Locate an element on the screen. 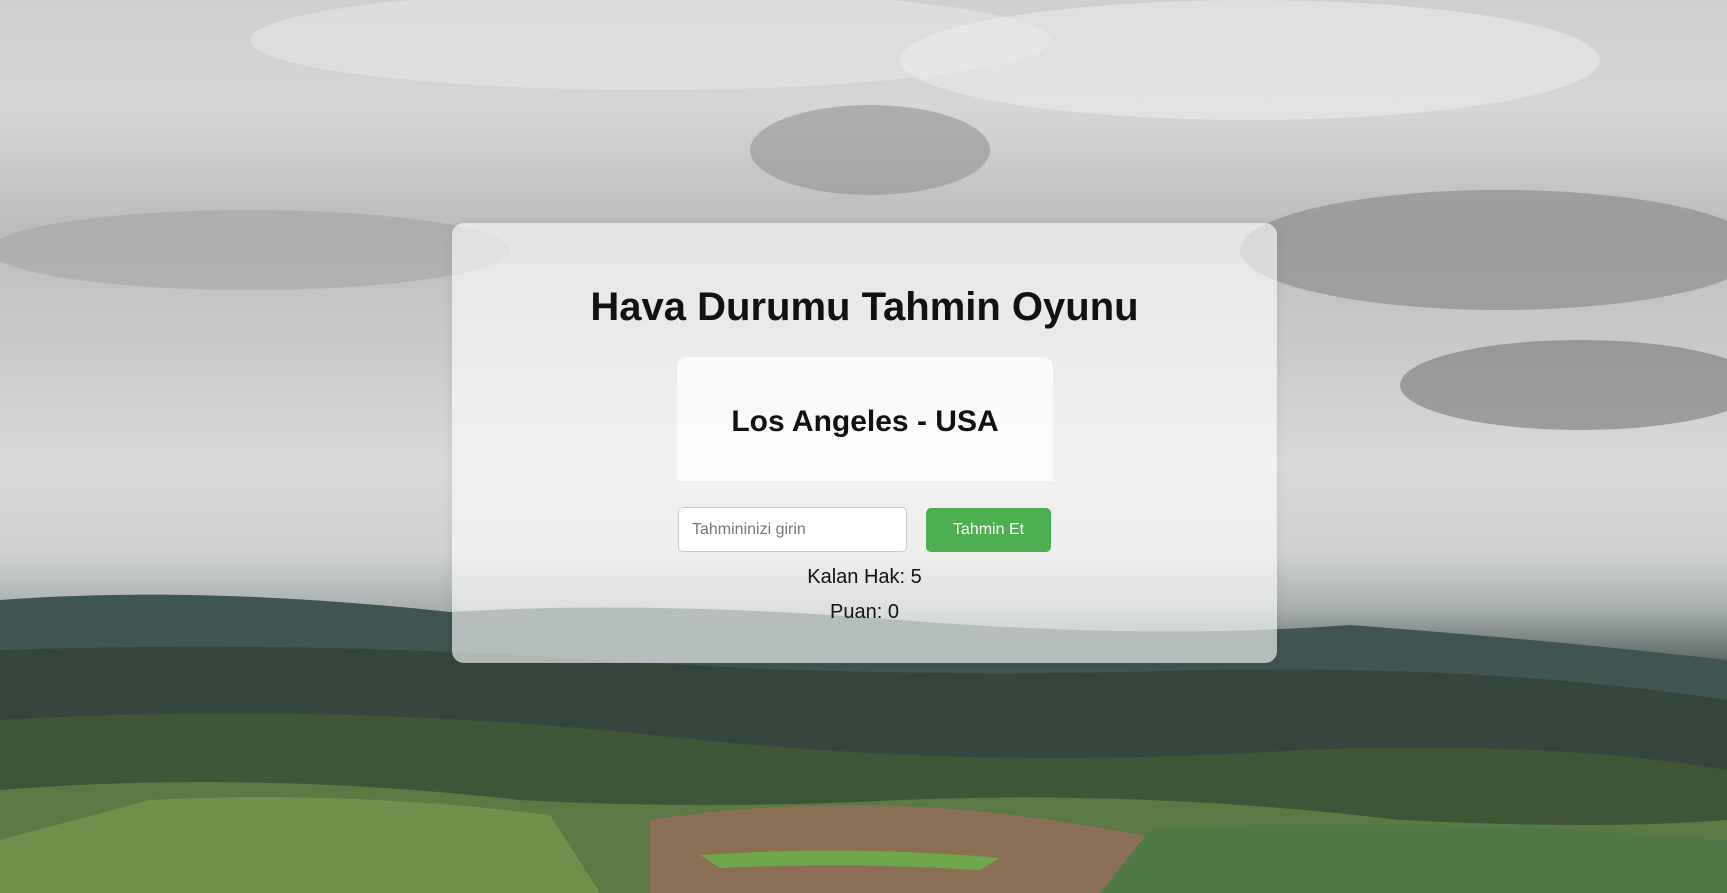 This screenshot has width=1727, height=893. remaining-attempts: Kalan Hak: 5 is located at coordinates (864, 577).